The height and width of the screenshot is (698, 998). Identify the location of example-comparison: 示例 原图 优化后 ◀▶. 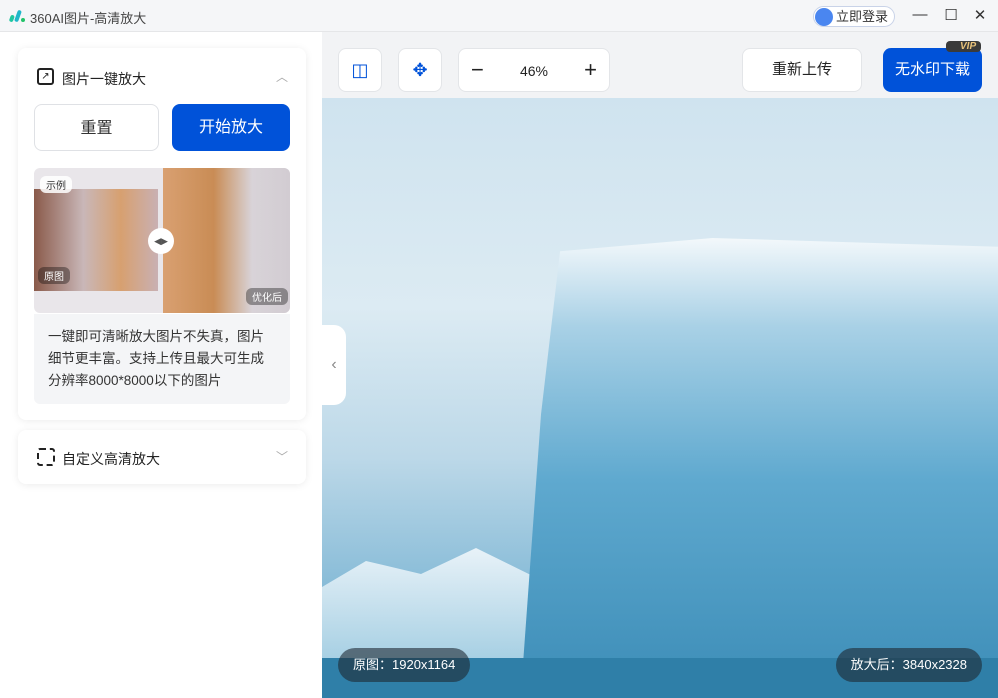
(162, 240).